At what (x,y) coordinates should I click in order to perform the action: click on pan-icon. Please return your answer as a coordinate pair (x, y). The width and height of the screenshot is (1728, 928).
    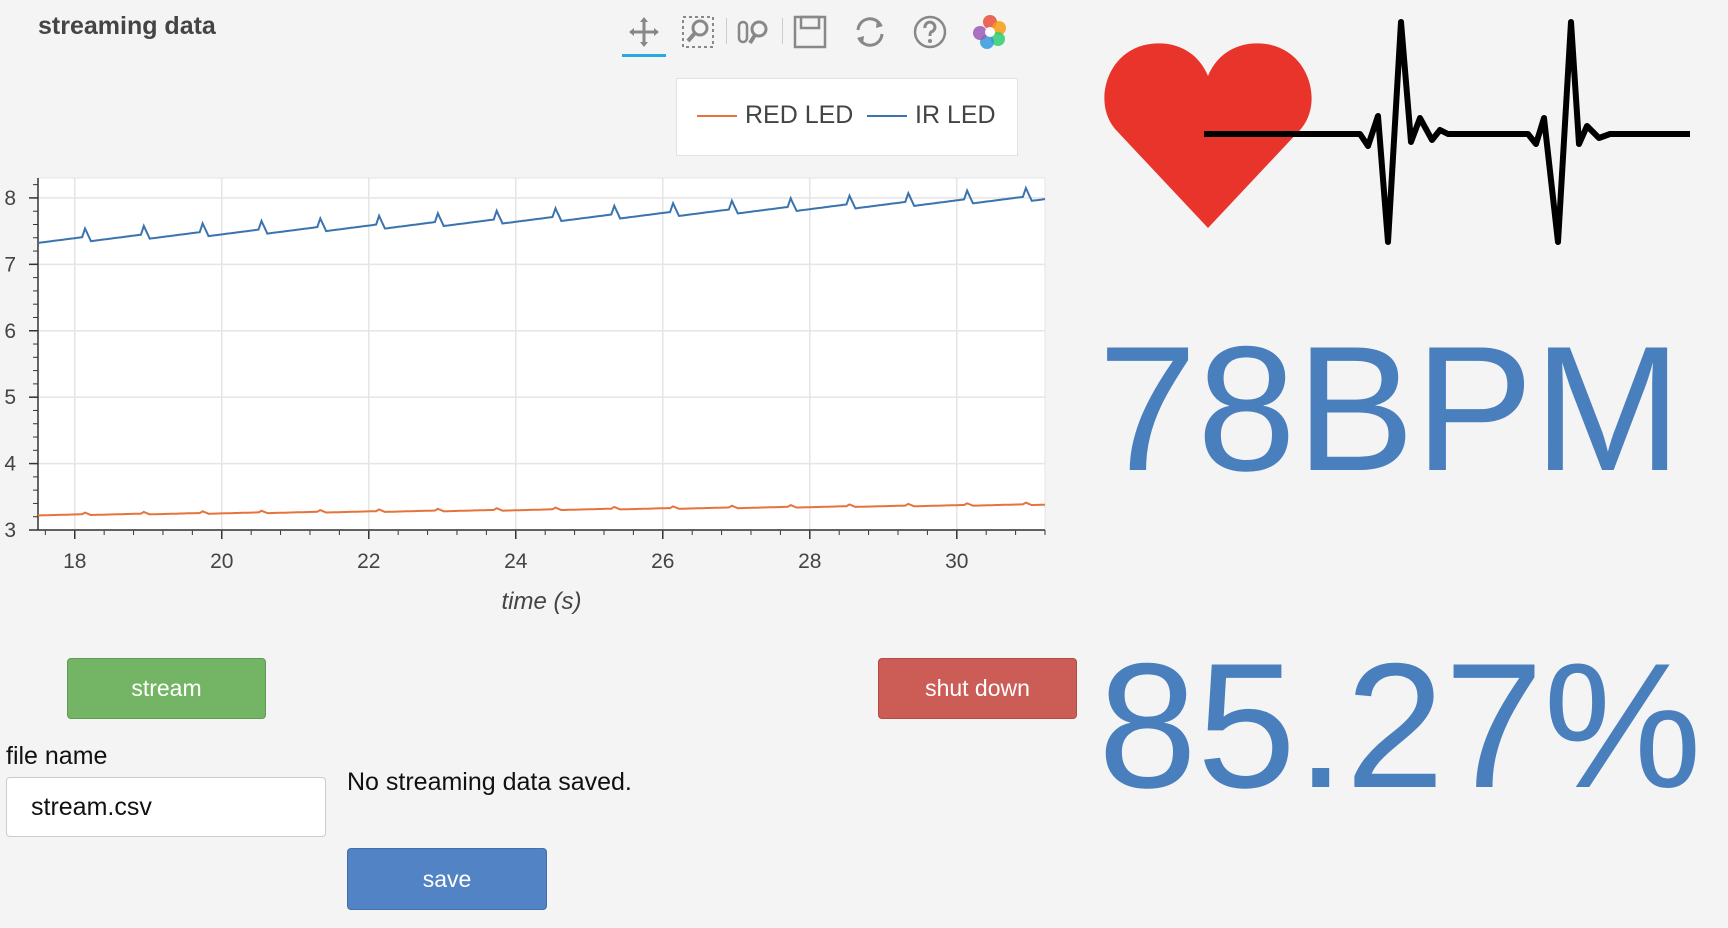
    Looking at the image, I should click on (644, 32).